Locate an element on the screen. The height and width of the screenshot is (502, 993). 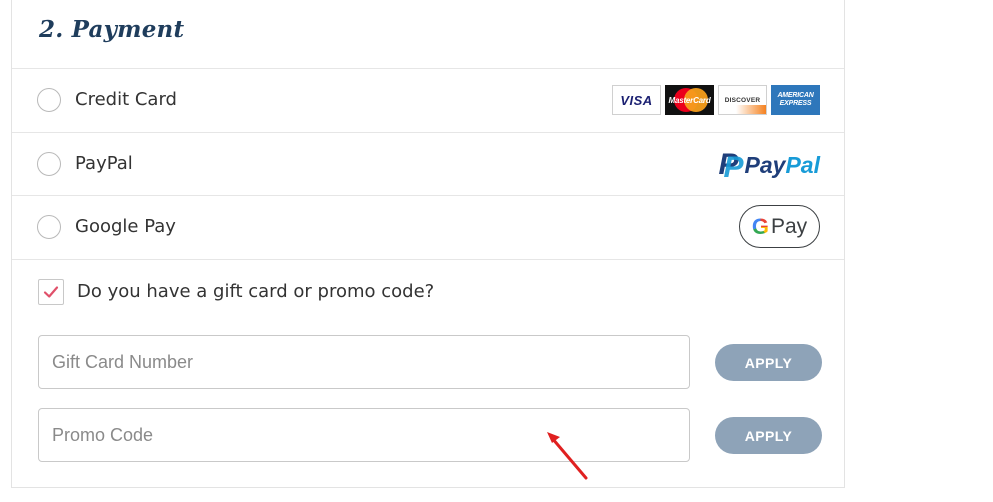
option-label-google-pay: Google Pay is located at coordinates (125, 226).